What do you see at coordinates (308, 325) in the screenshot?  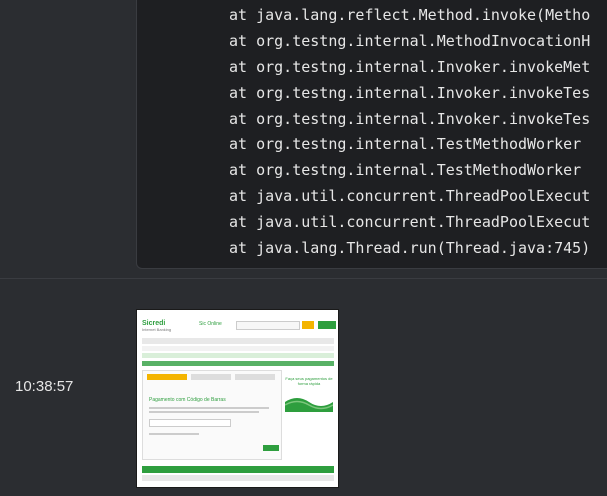 I see `attachment-yellow-button` at bounding box center [308, 325].